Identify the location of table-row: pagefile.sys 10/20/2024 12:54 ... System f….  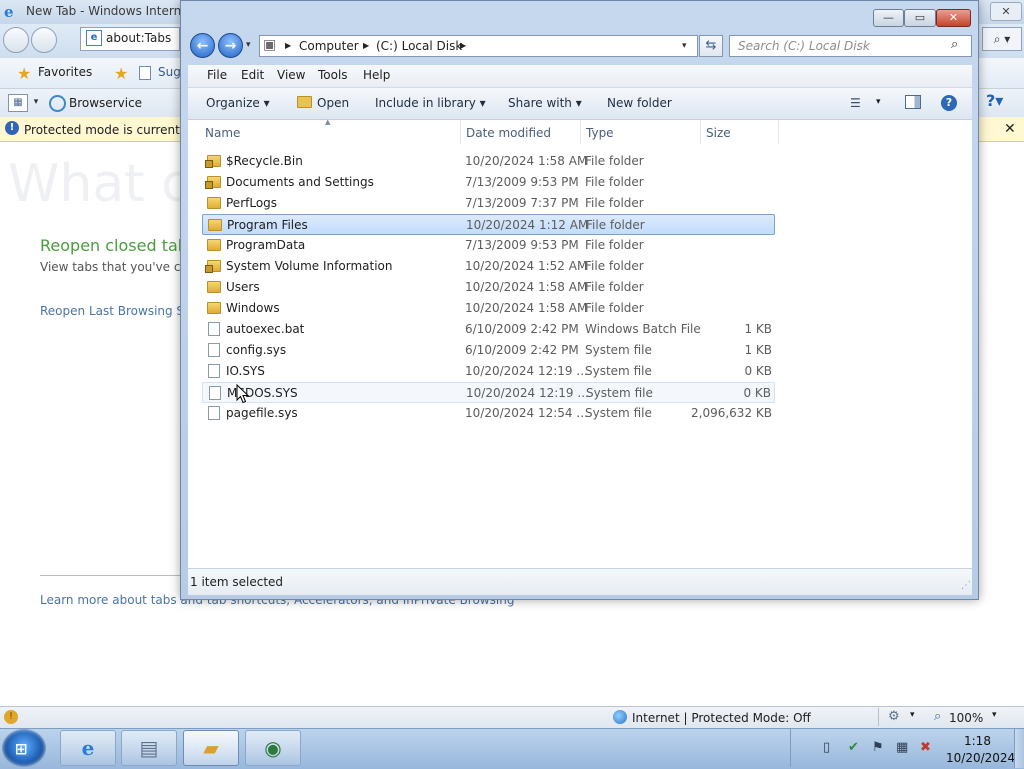
(488, 413).